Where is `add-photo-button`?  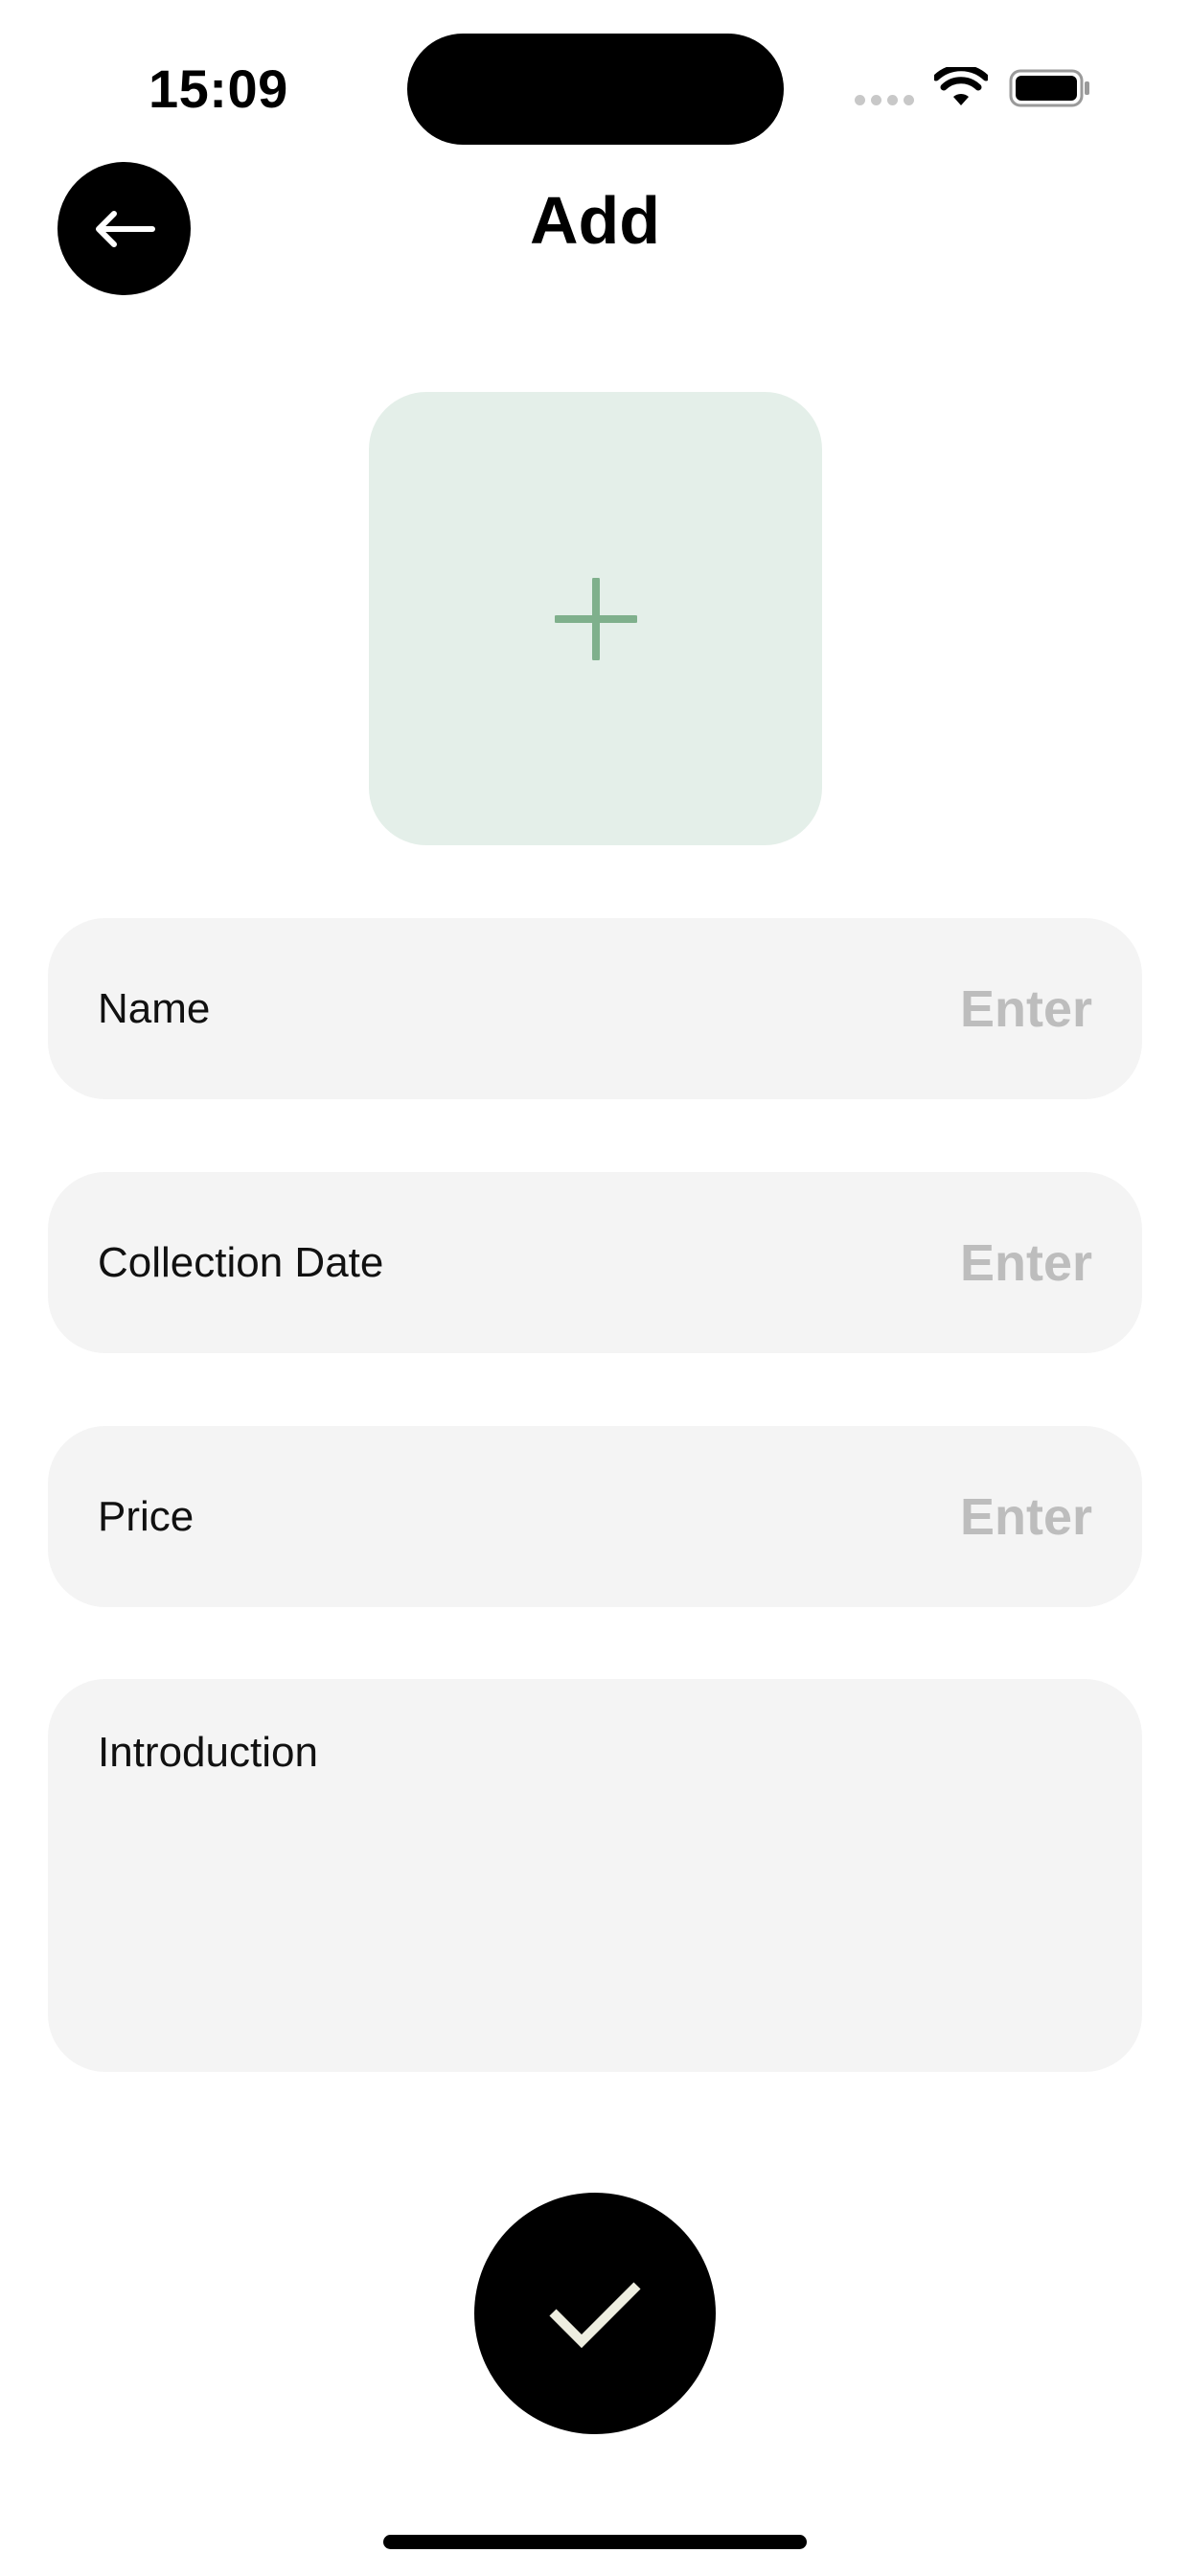 add-photo-button is located at coordinates (595, 619).